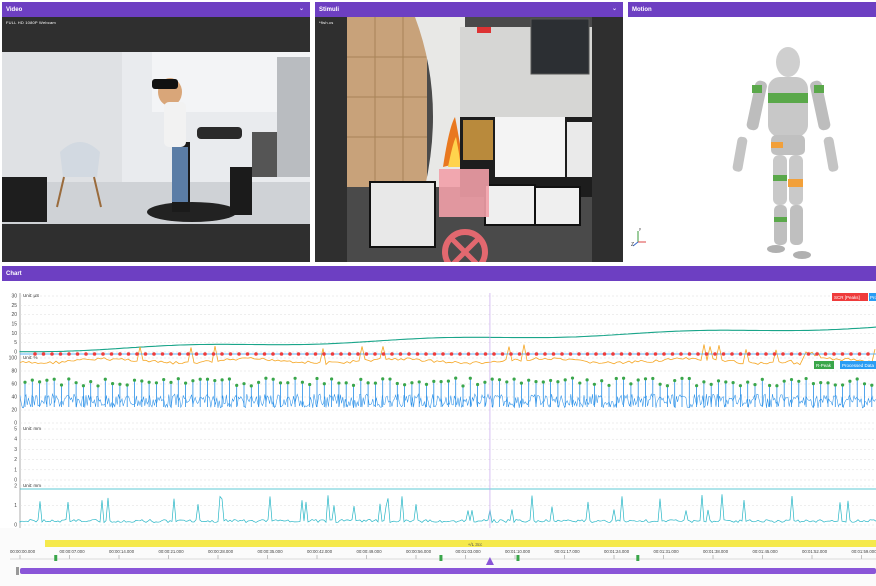  I want to click on motion-viewport: Z y, so click(752, 139).